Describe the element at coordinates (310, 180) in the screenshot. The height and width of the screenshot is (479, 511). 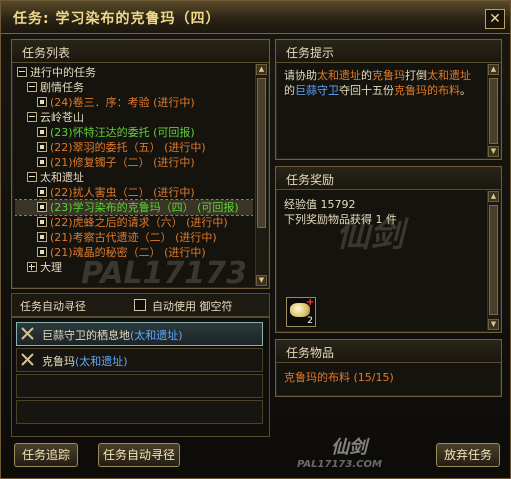
I see `quest-reward-title: 任务奖励` at that location.